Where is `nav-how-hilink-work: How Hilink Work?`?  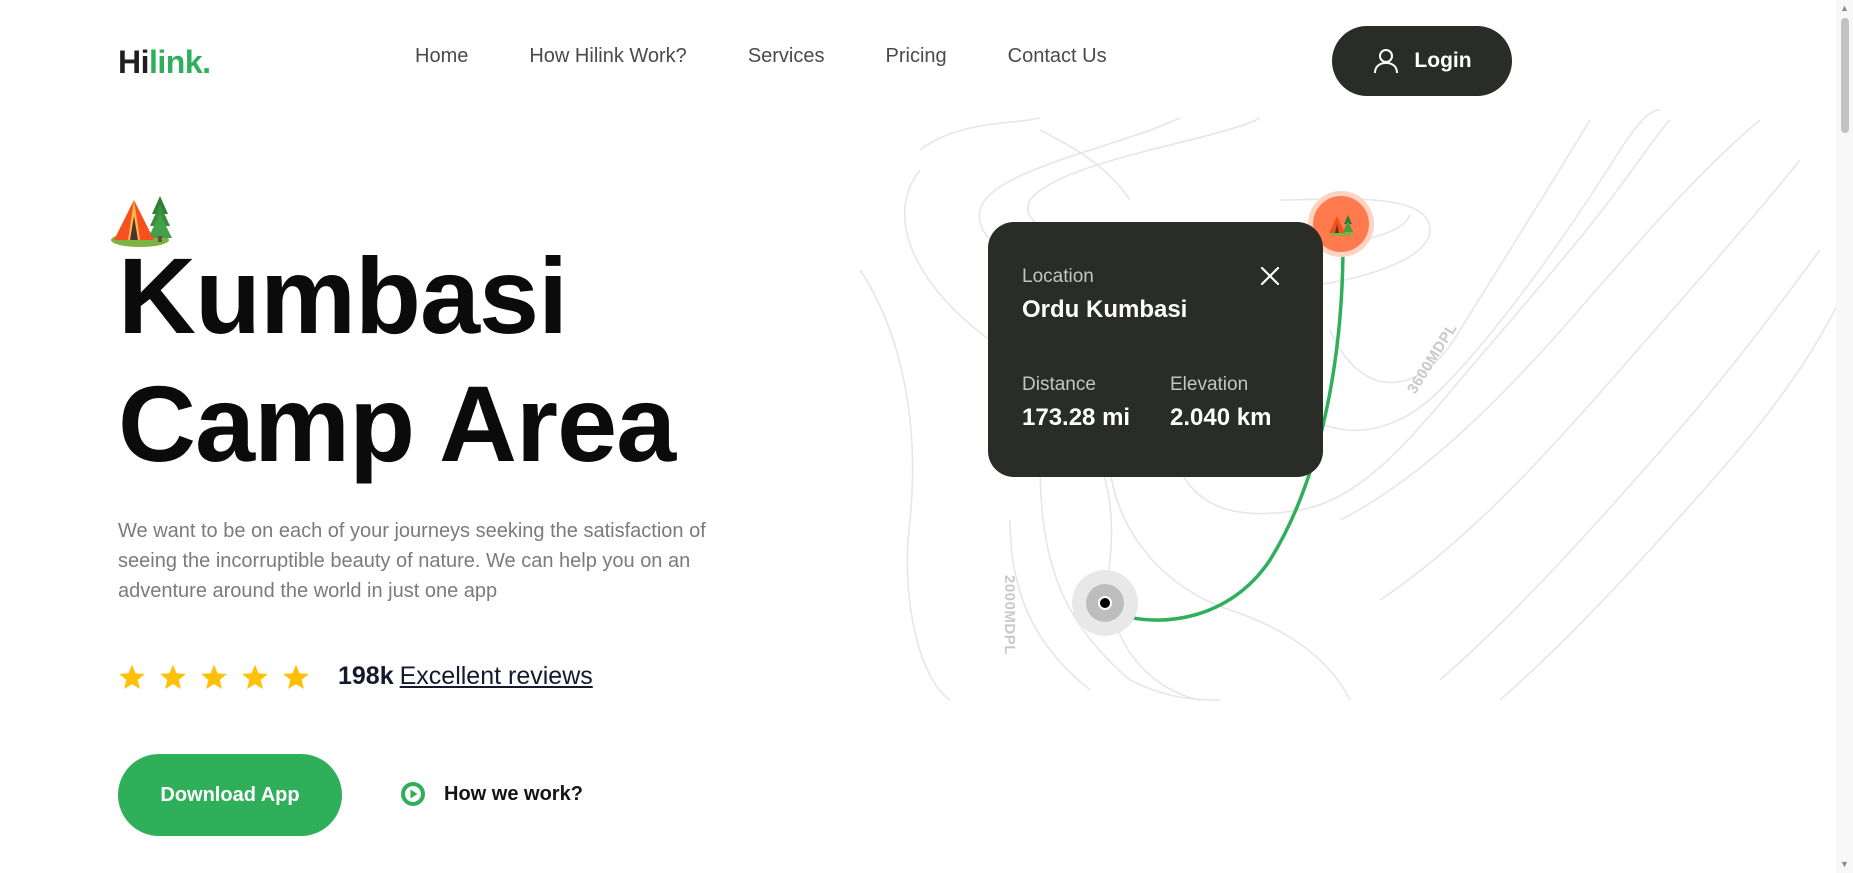 nav-how-hilink-work: How Hilink Work? is located at coordinates (607, 56).